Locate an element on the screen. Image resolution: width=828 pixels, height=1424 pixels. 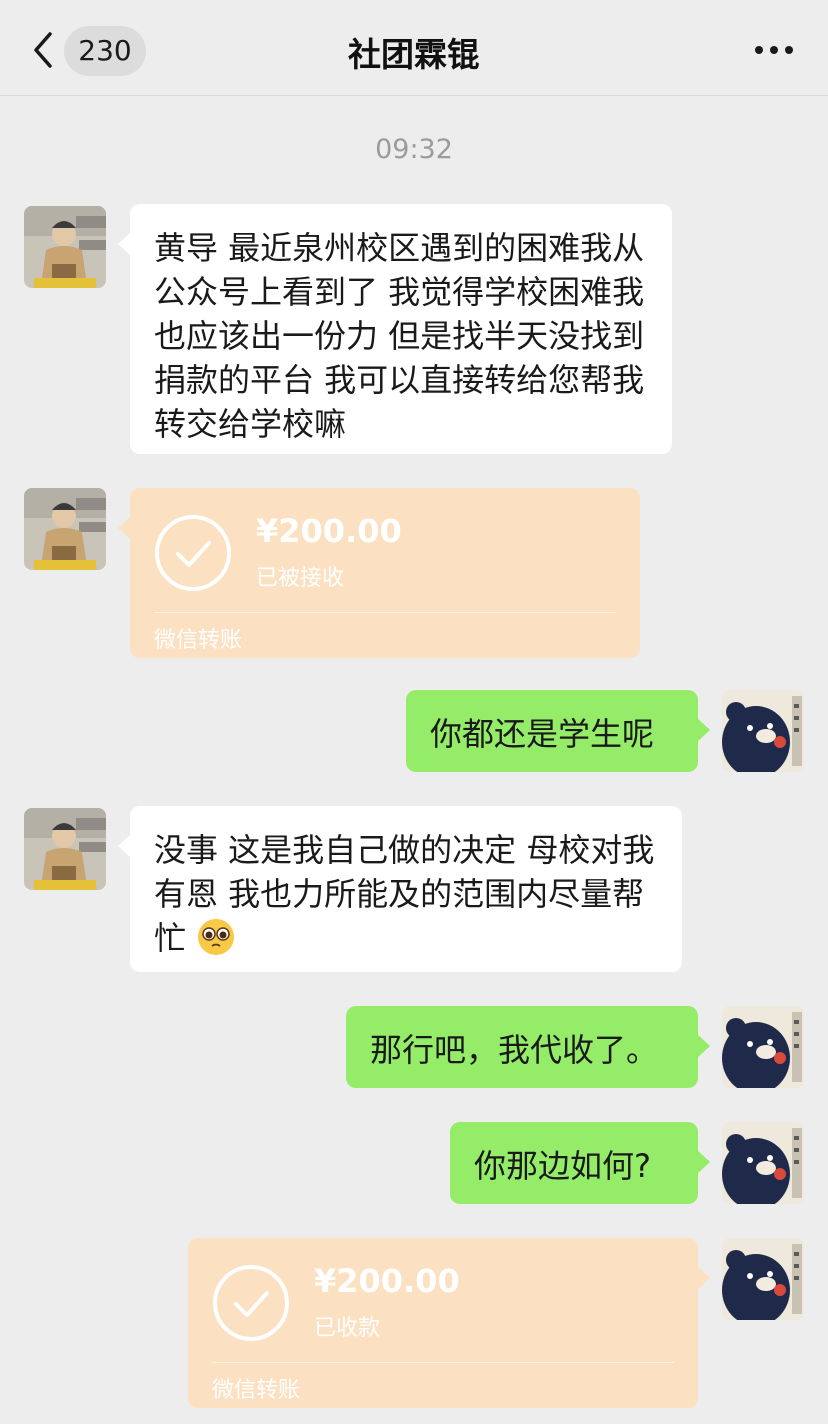
message-text: 那行吧，我代收了。 is located at coordinates (514, 1050).